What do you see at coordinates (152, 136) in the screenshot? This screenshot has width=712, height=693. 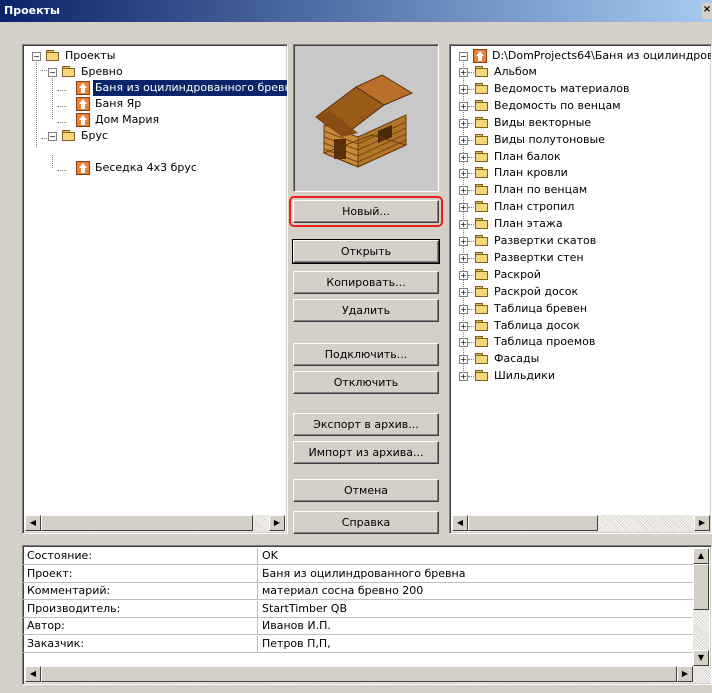 I see `tree-node-brus: − Брус` at bounding box center [152, 136].